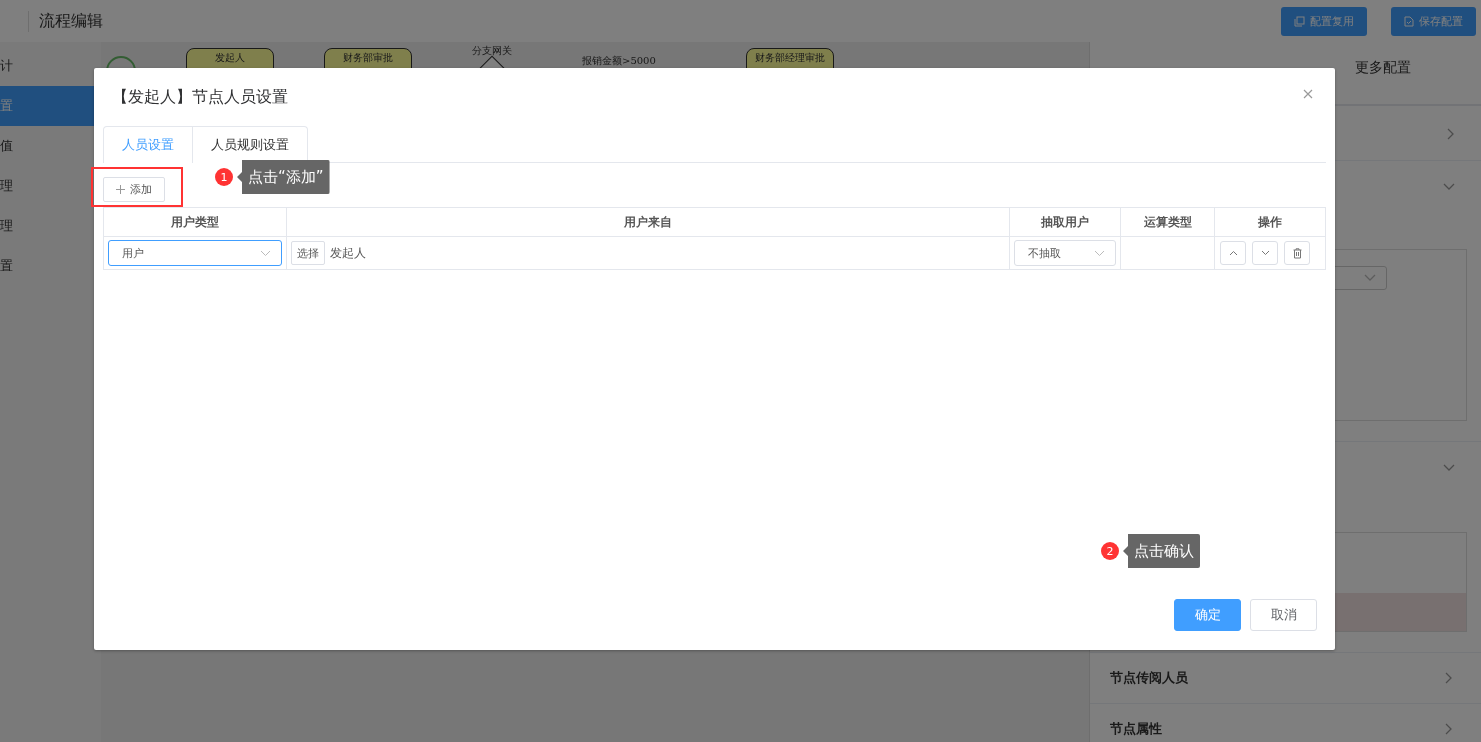 This screenshot has height=742, width=1481. Describe the element at coordinates (195, 222) in the screenshot. I see `column-header: 用户类型` at that location.